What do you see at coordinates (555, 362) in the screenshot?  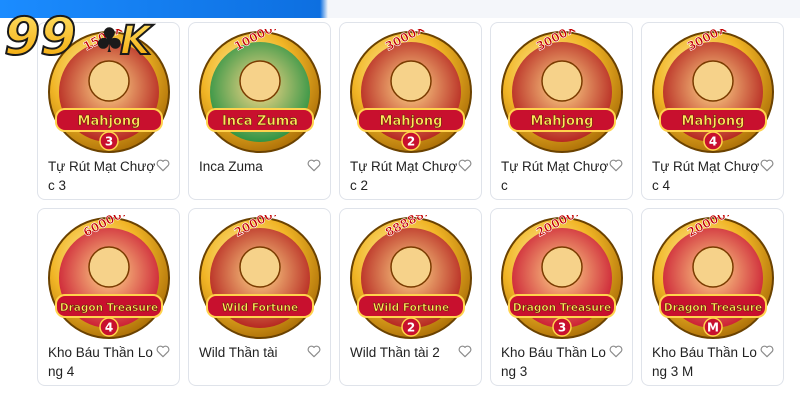 I see `game-title: Kho Báu Thần Long 3` at bounding box center [555, 362].